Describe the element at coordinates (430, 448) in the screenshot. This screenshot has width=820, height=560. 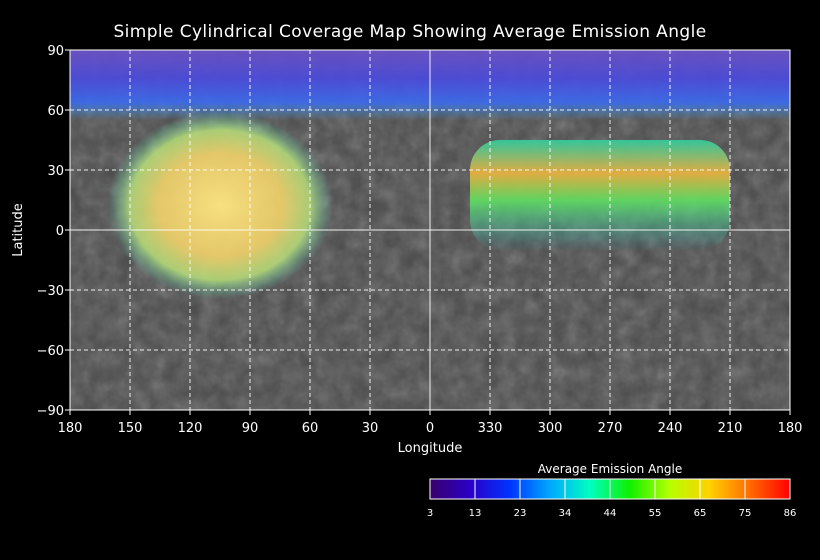
I see `x-axis-title: Longitude` at that location.